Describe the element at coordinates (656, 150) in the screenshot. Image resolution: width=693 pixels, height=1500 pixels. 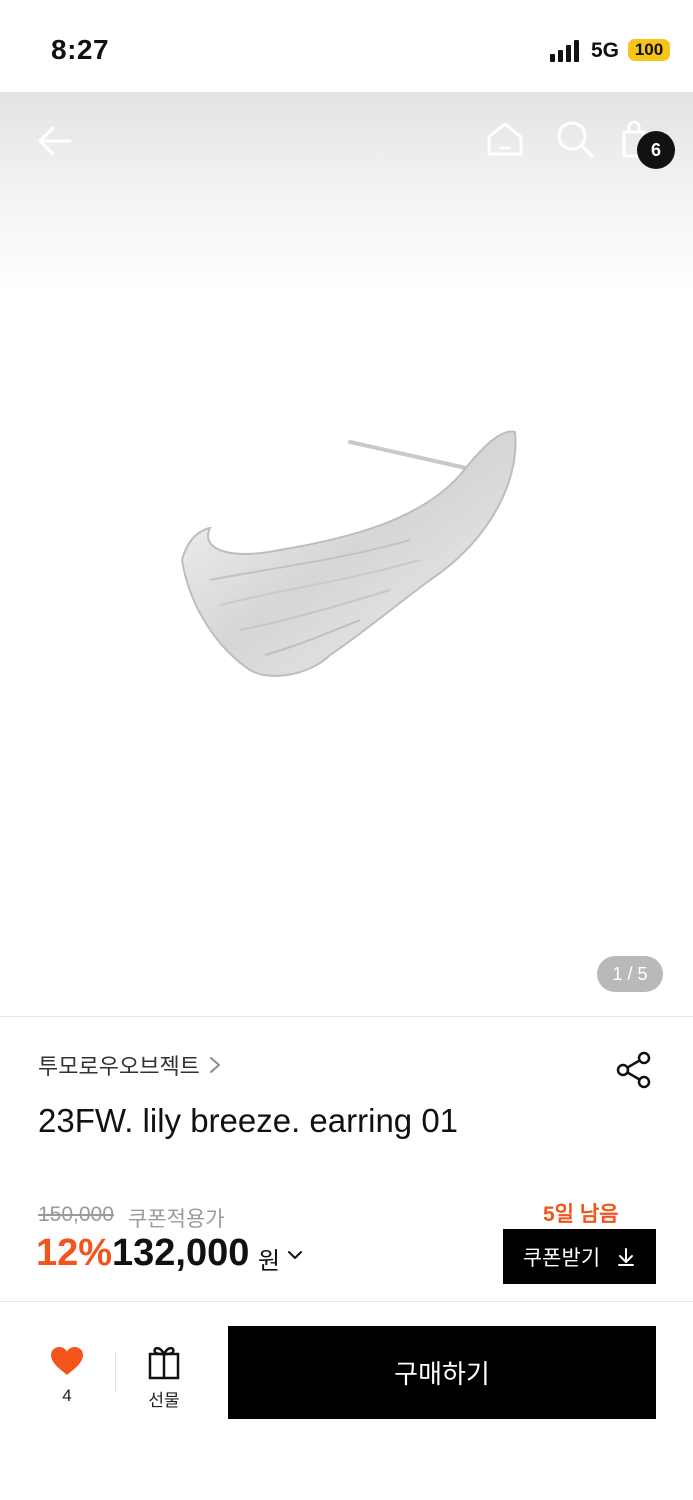
I see `cart-count-badge: 6` at that location.